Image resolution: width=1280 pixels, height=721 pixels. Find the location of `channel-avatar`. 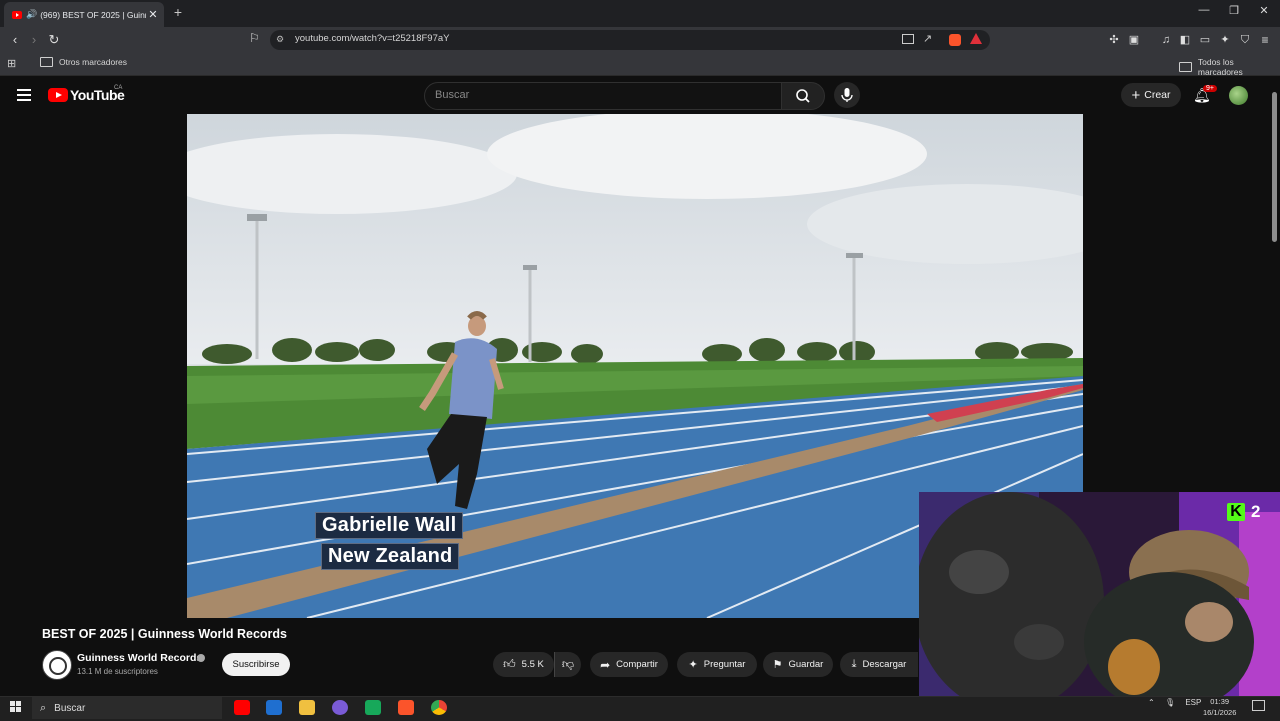

channel-avatar is located at coordinates (57, 665).